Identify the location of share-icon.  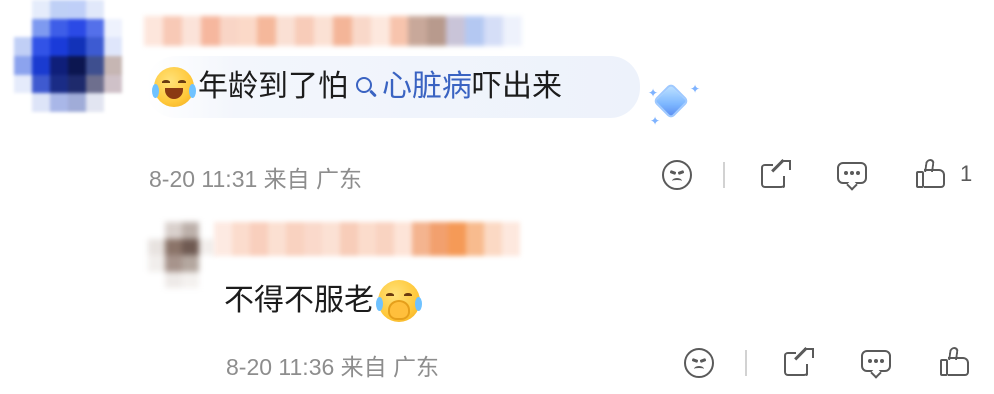
(776, 173).